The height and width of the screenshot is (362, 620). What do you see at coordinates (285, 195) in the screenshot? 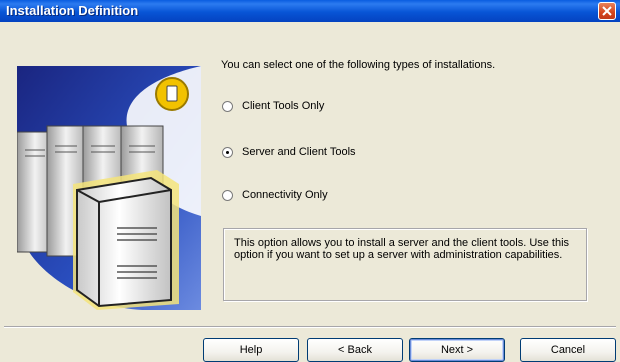
I see `option-label: Connectivity Only` at bounding box center [285, 195].